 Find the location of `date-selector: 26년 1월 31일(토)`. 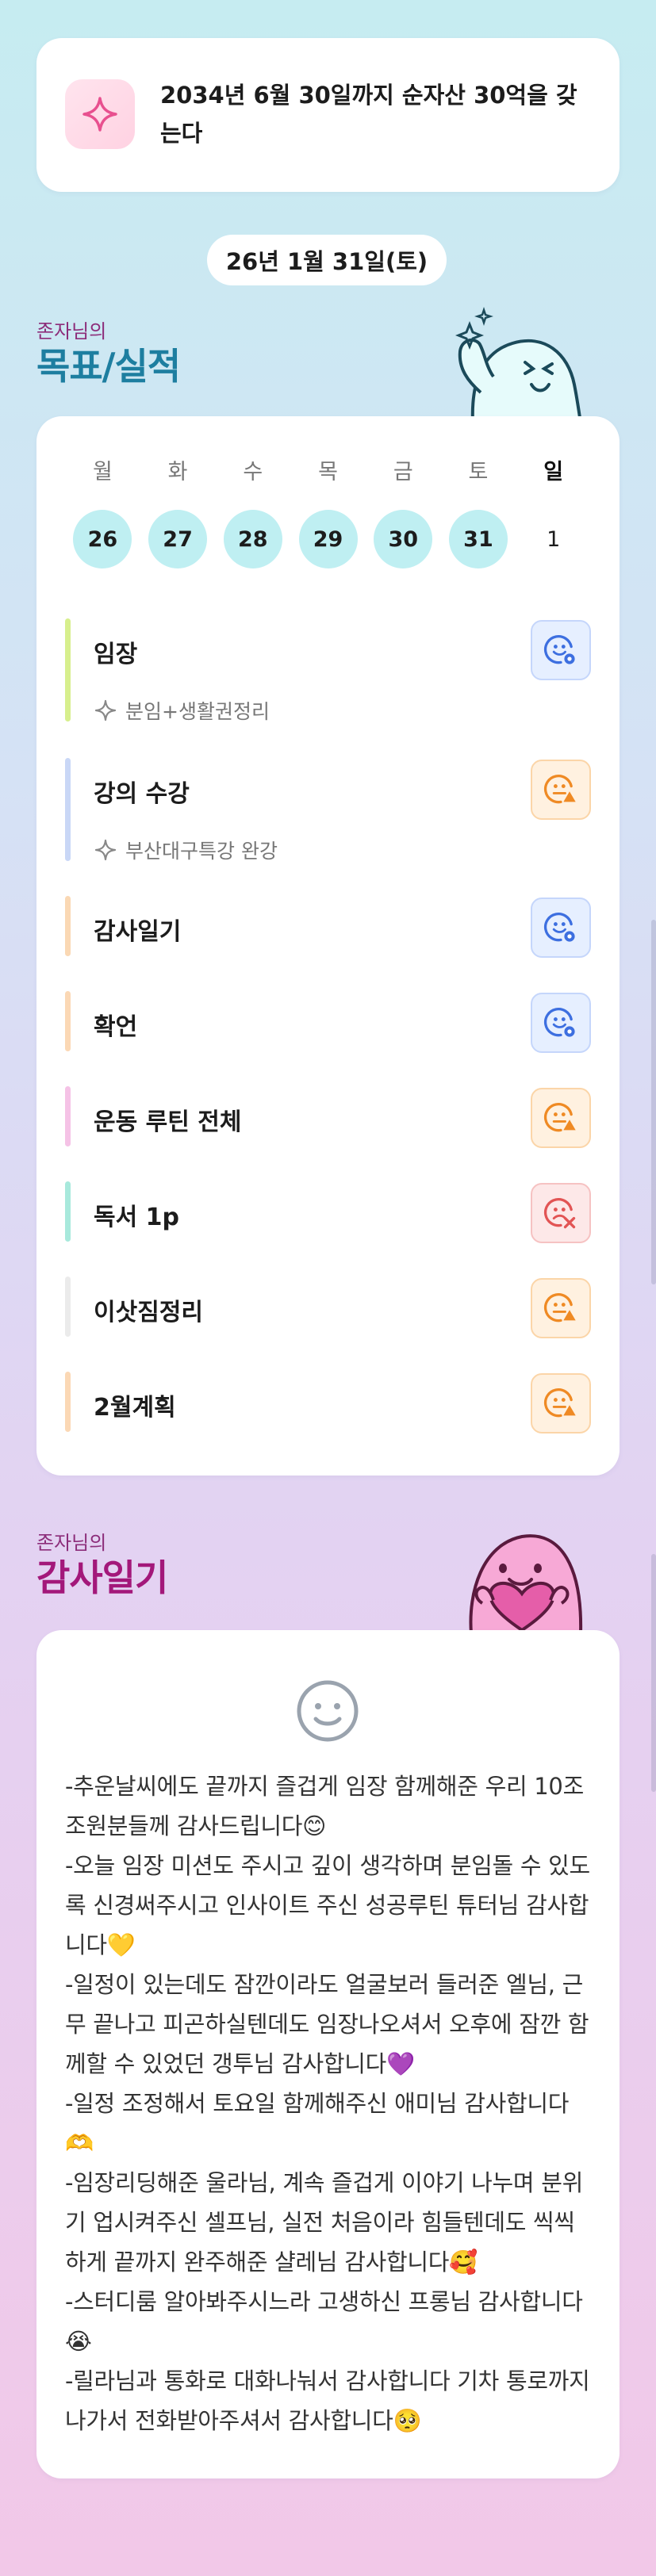

date-selector: 26년 1월 31일(토) is located at coordinates (327, 260).